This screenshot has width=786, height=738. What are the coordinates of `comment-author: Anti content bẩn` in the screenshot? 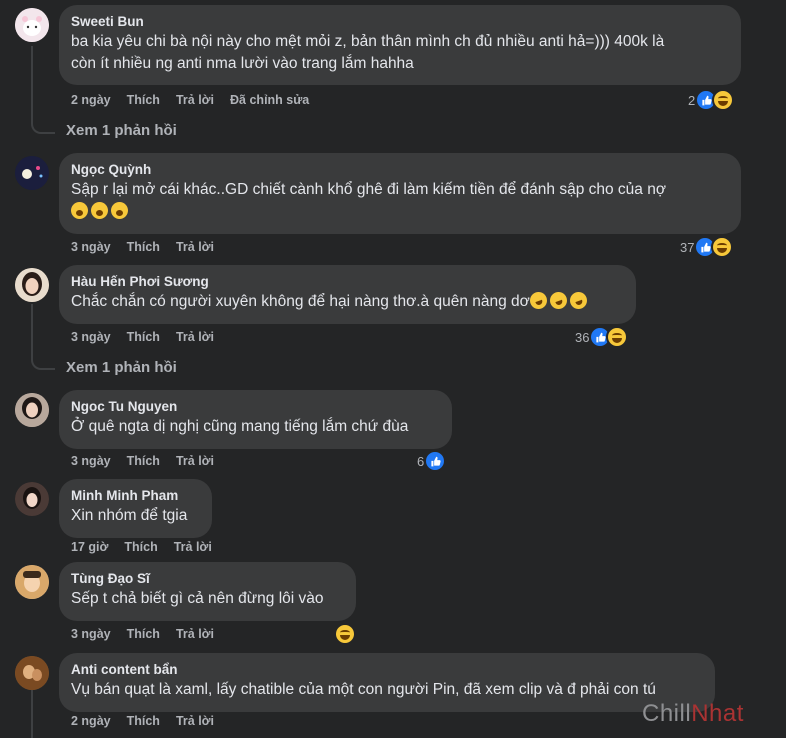 It's located at (387, 670).